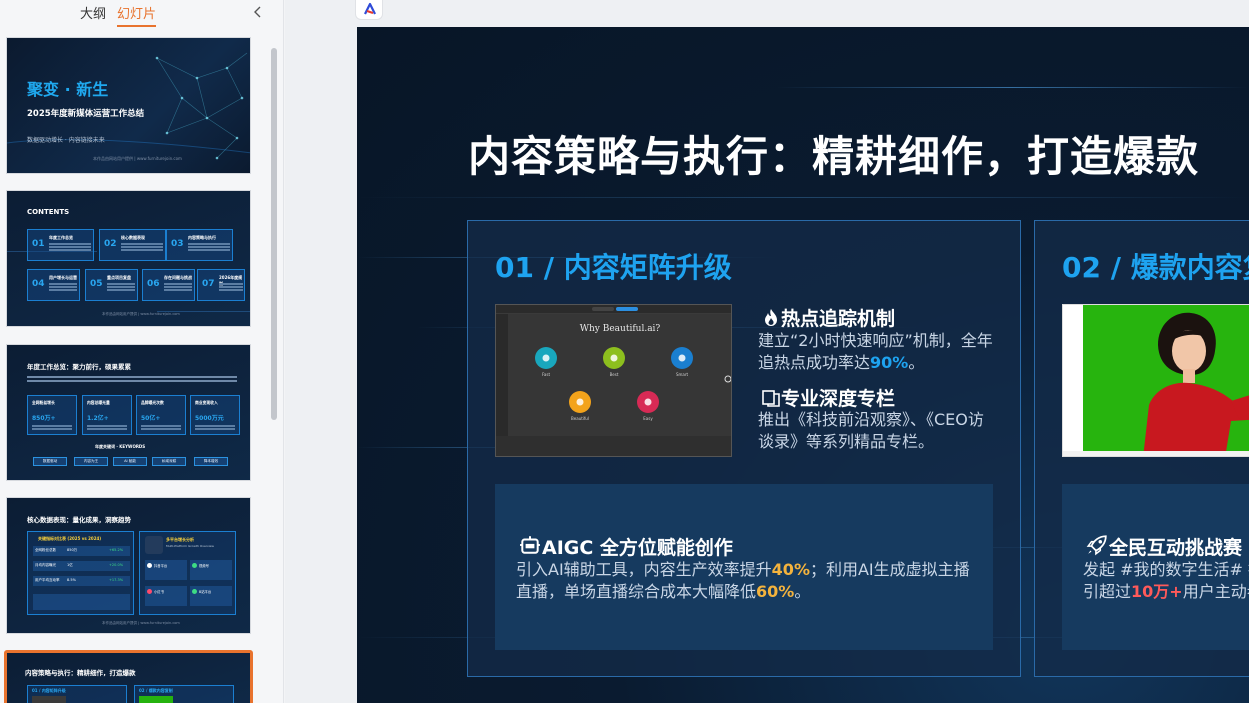  What do you see at coordinates (81, 602) in the screenshot?
I see `table-summary-row` at bounding box center [81, 602].